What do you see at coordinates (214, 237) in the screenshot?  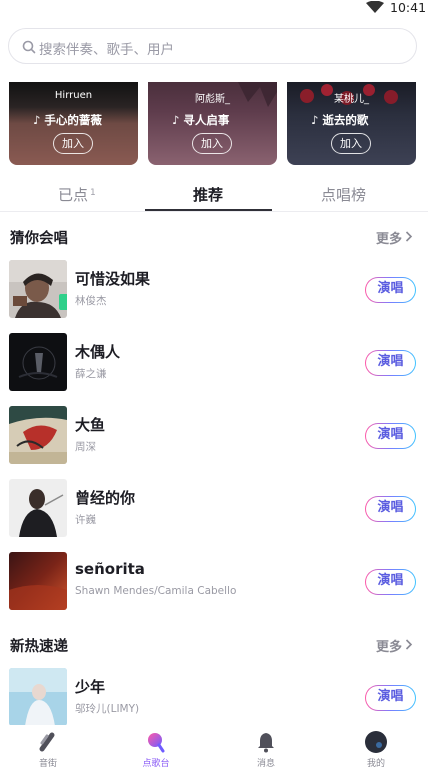 I see `section-header-guess: 猜你会唱 更多` at bounding box center [214, 237].